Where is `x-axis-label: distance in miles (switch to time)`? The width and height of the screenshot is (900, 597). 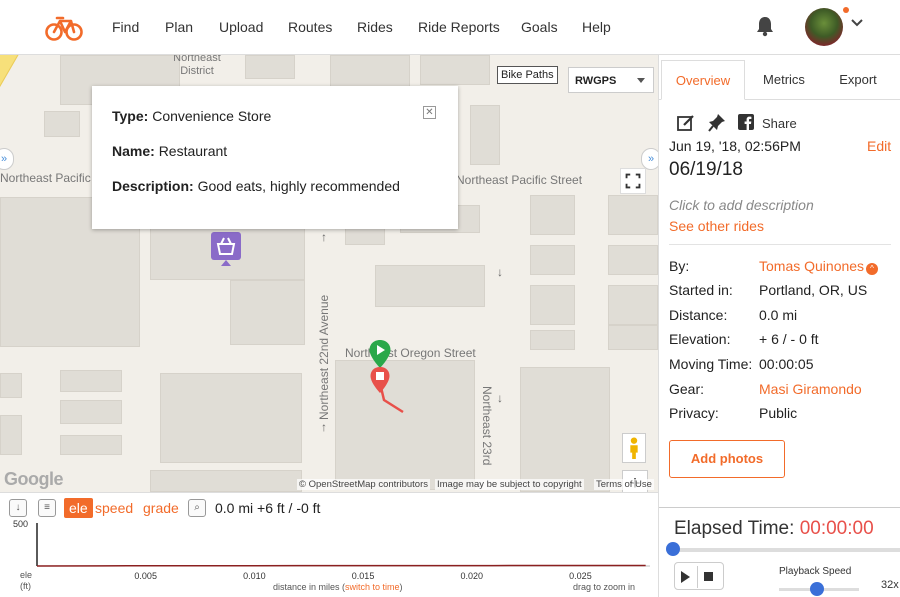
x-axis-label: distance in miles (switch to time) is located at coordinates (338, 587).